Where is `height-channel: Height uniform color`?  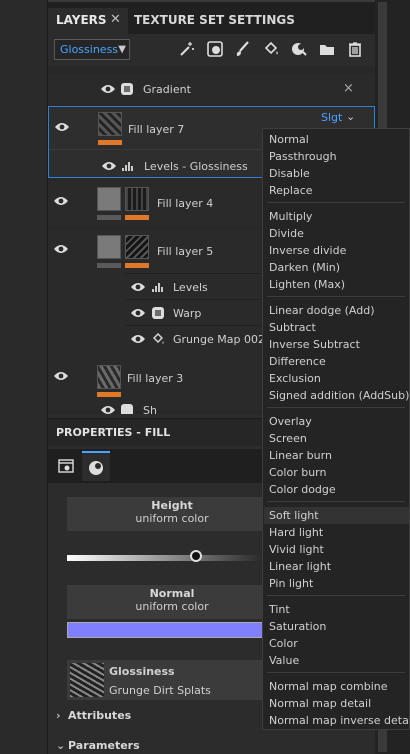
height-channel: Height uniform color is located at coordinates (172, 514).